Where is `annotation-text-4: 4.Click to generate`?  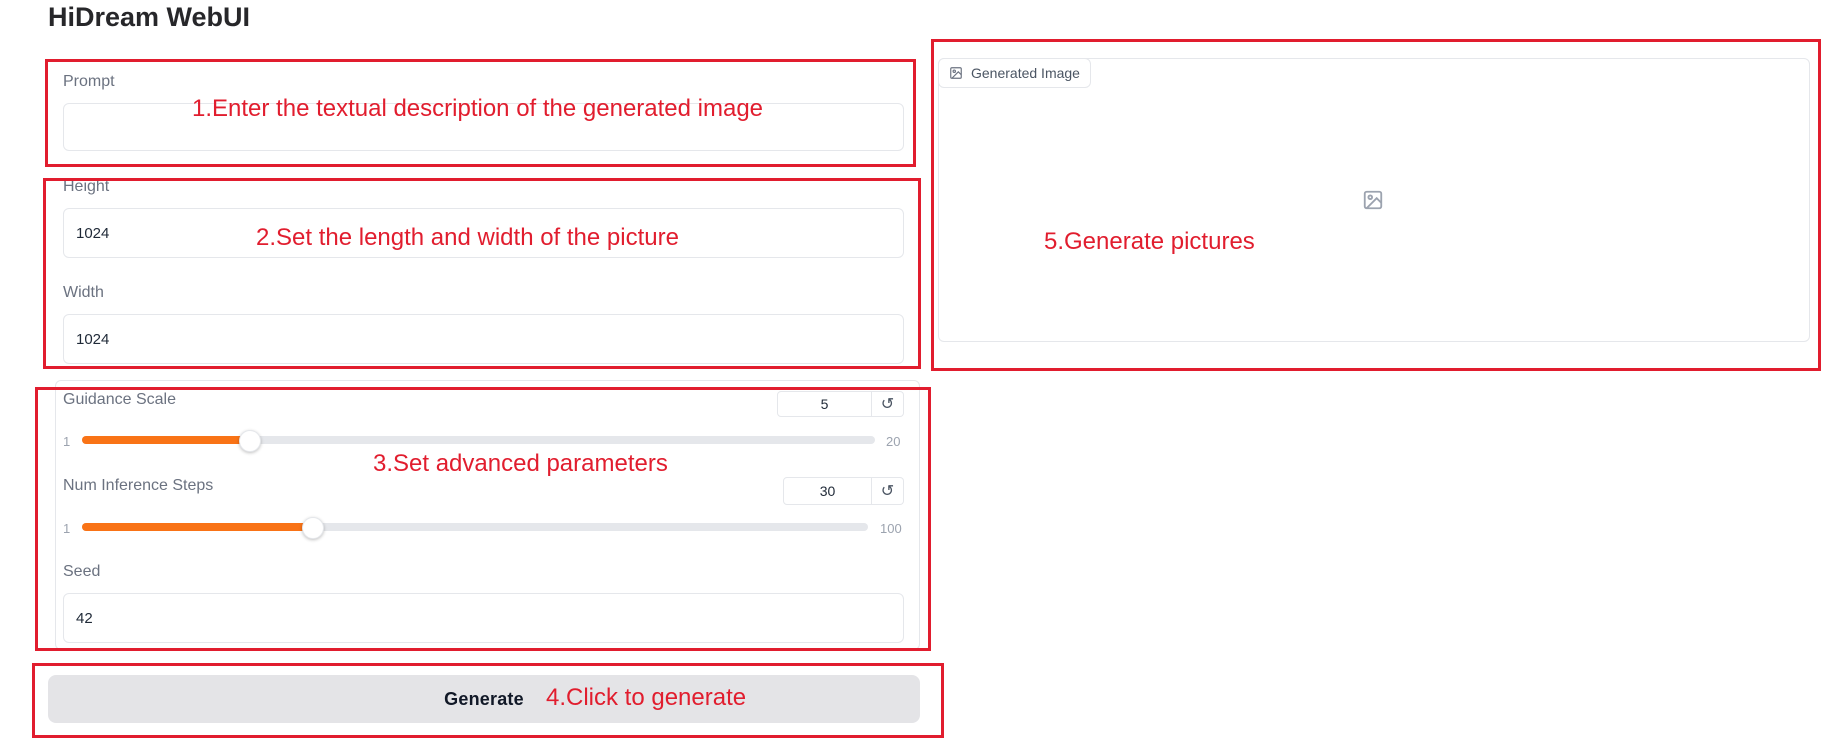
annotation-text-4: 4.Click to generate is located at coordinates (646, 697).